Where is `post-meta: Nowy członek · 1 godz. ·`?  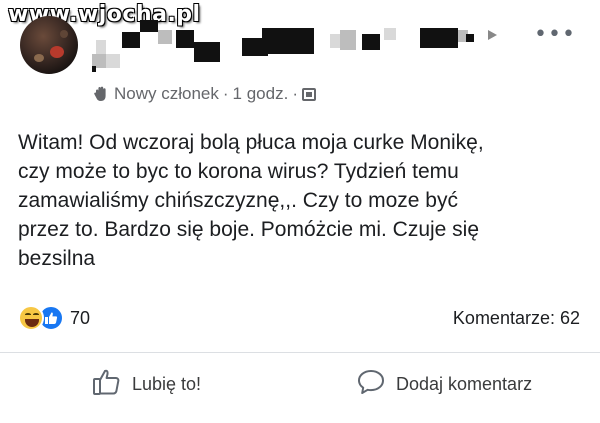
post-meta: Nowy członek · 1 godz. · is located at coordinates (204, 94).